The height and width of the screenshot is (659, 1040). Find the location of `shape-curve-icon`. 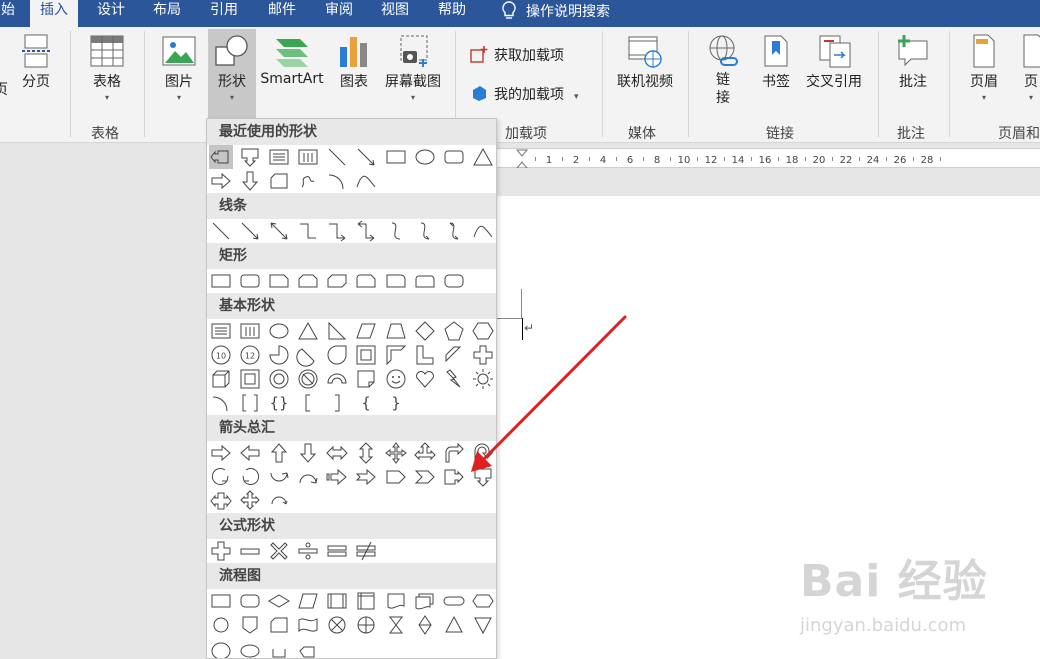

shape-curve-icon is located at coordinates (366, 181).